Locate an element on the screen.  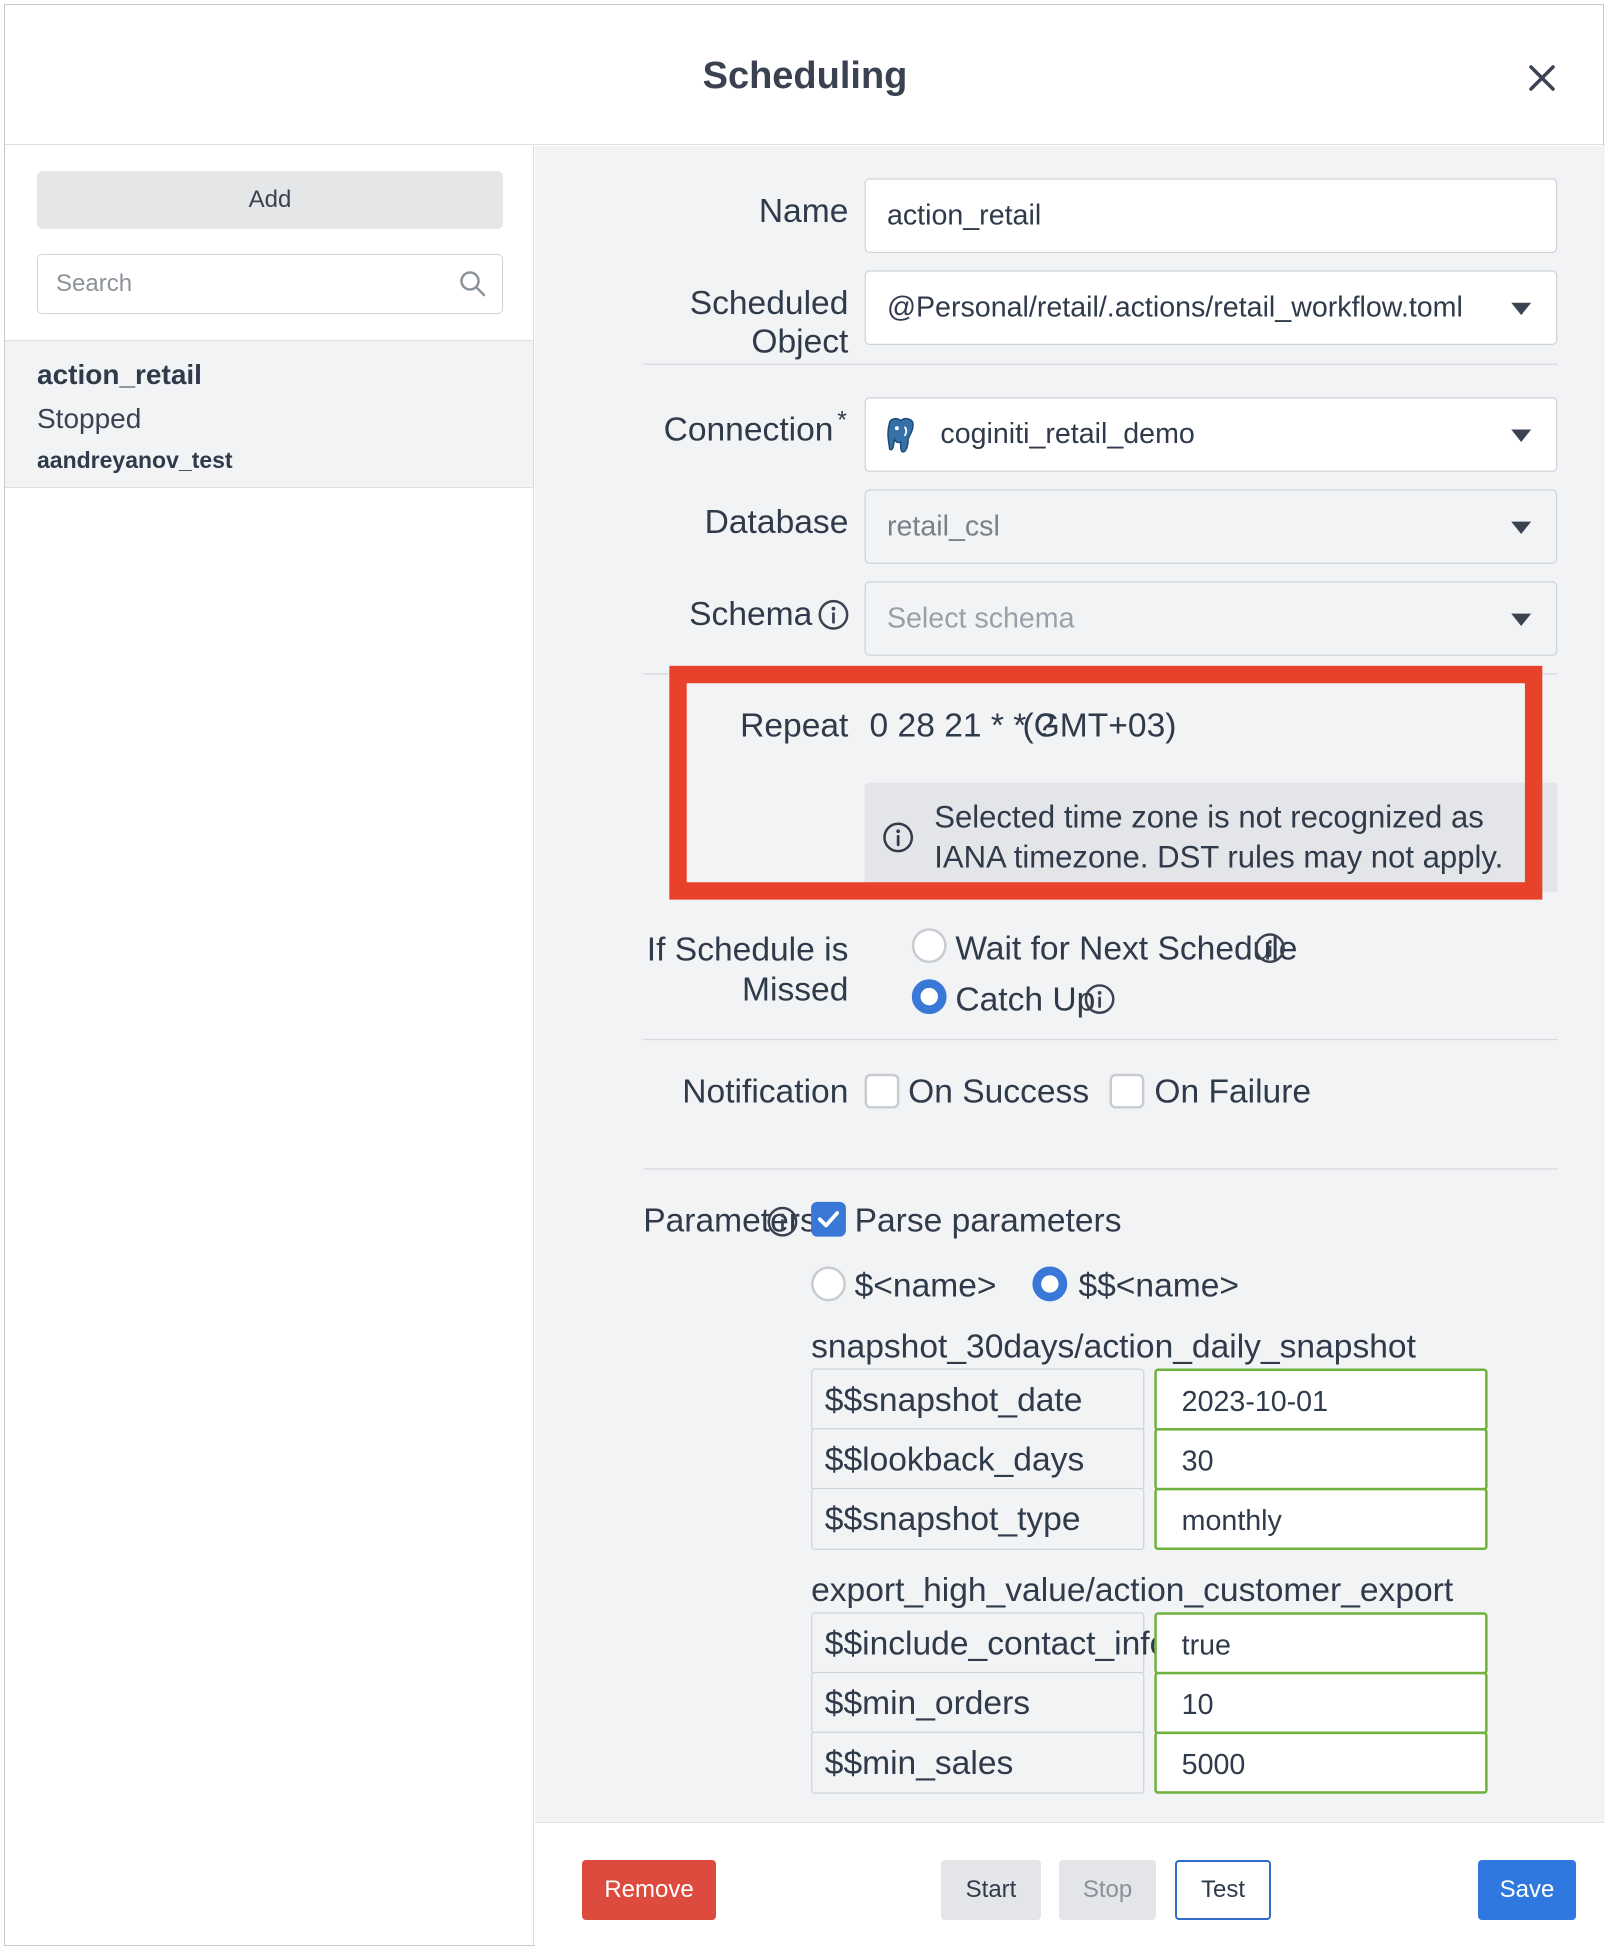
param-value-input: true is located at coordinates (1321, 1643).